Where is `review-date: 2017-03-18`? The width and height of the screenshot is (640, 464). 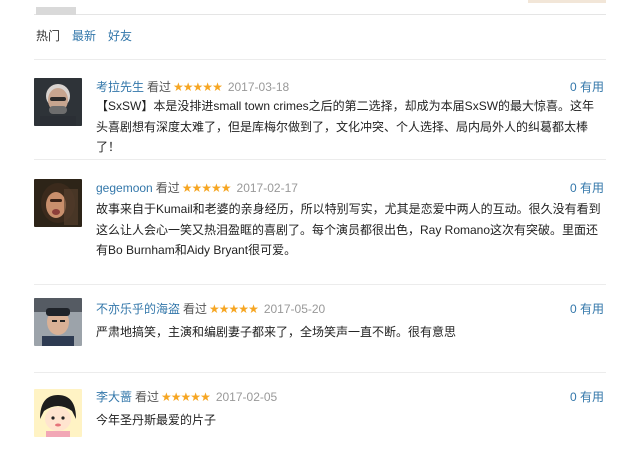 review-date: 2017-03-18 is located at coordinates (258, 87).